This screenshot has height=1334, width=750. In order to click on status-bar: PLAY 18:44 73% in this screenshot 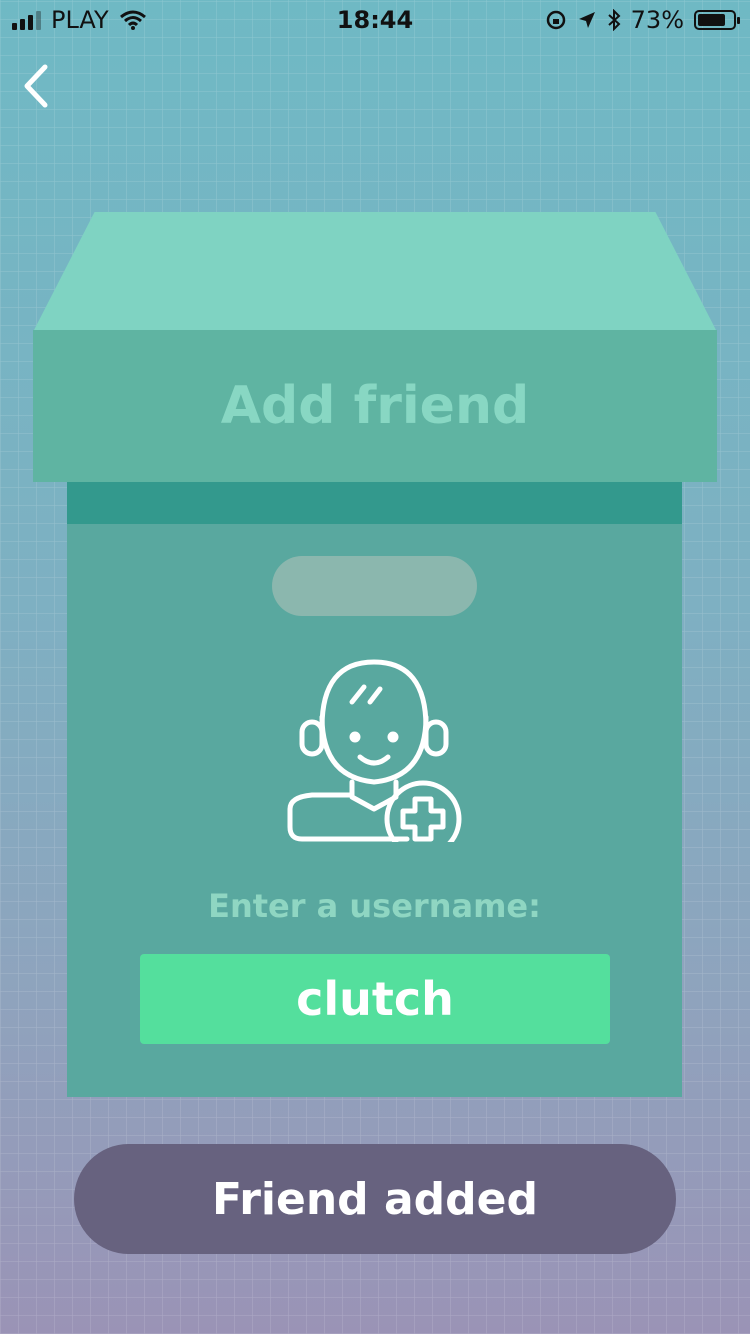, I will do `click(375, 20)`.